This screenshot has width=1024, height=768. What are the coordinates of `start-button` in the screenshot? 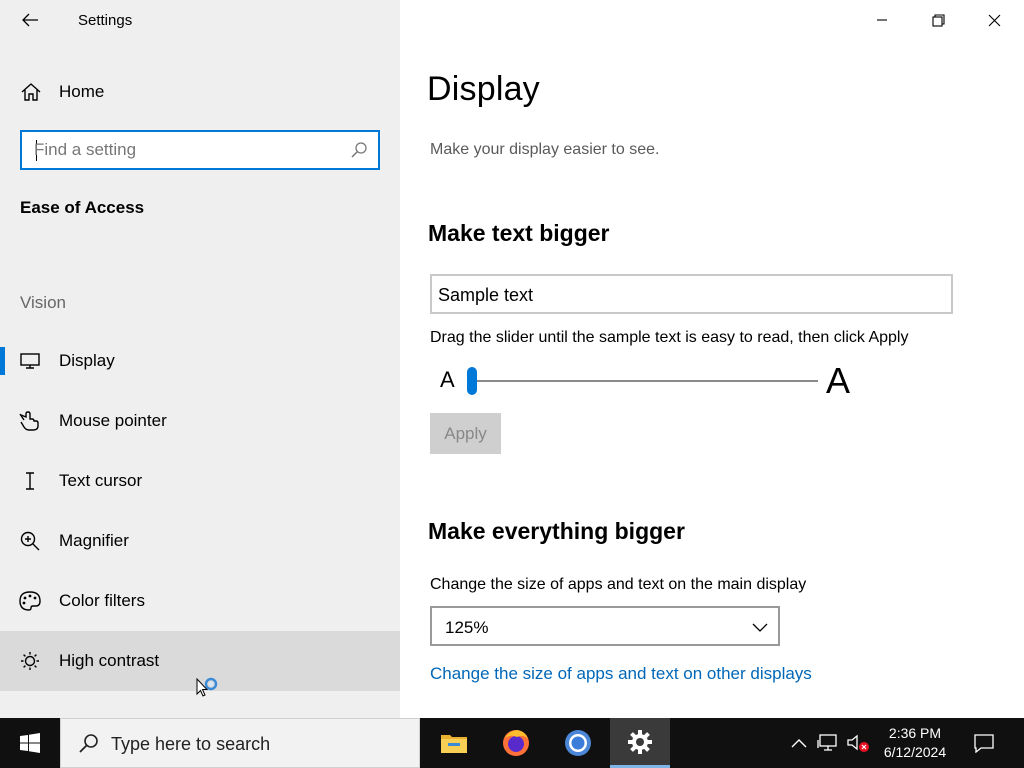 It's located at (30, 743).